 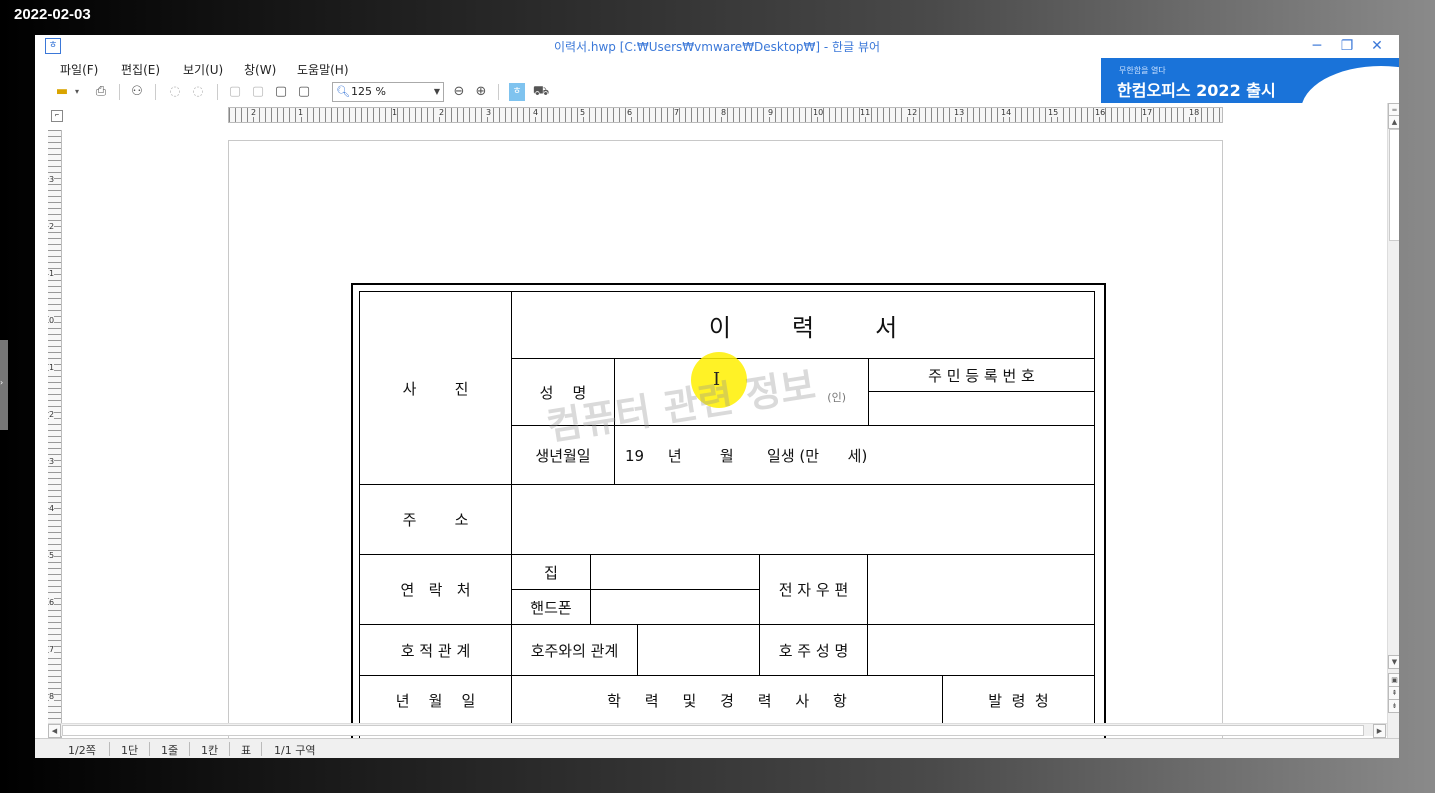 I want to click on side-panel-toggle: ›, so click(x=4, y=385).